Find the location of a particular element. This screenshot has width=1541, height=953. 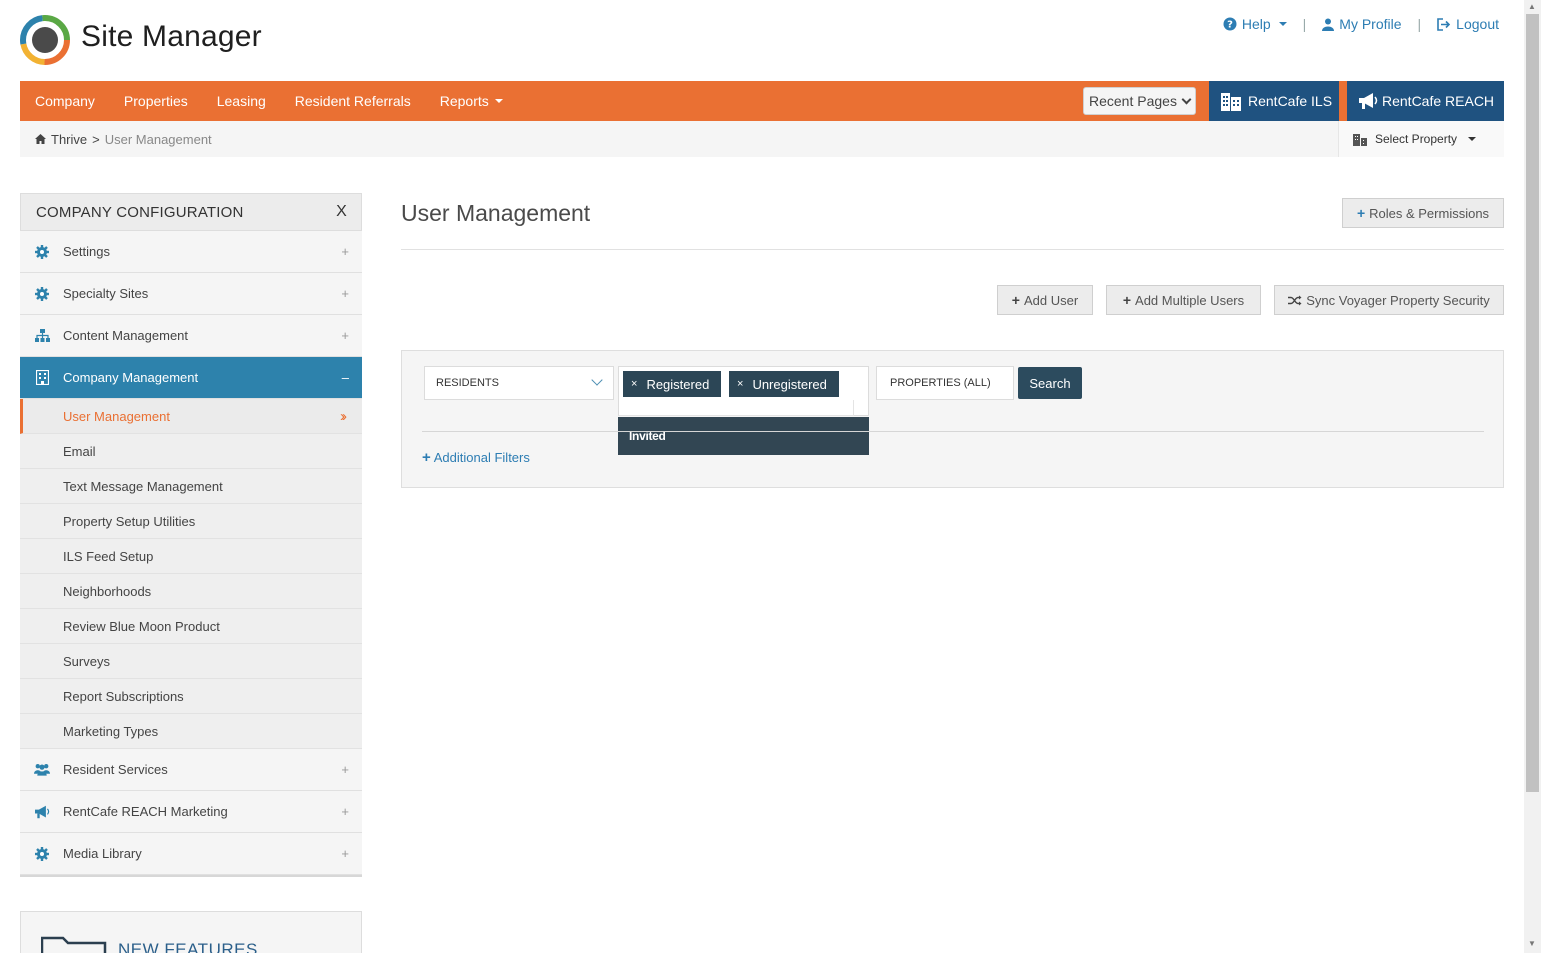

my-profile-label: My Profile is located at coordinates (1370, 24).